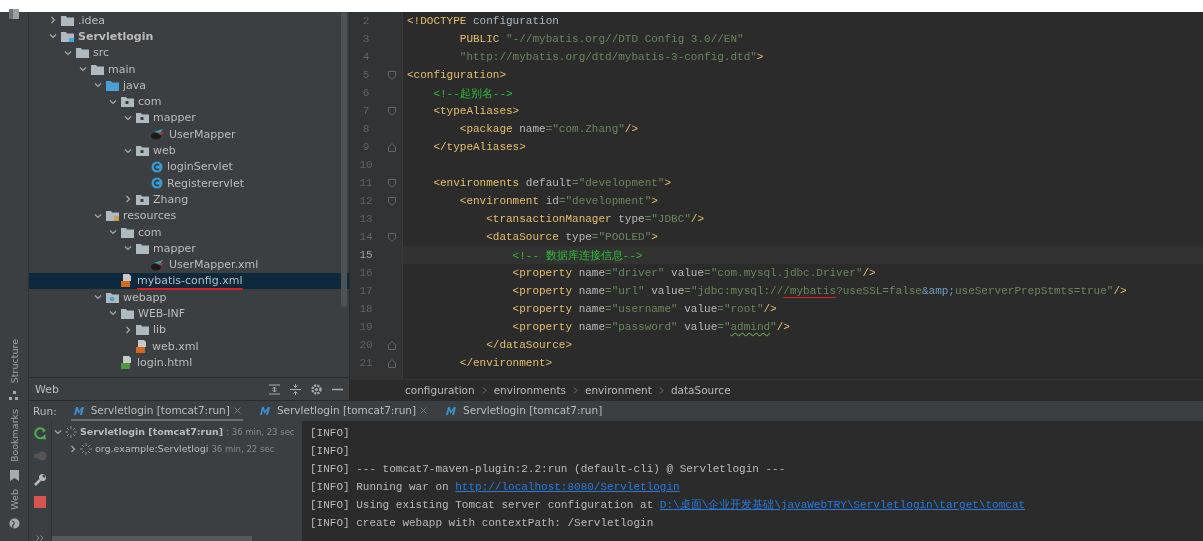 This screenshot has height=541, width=1203. Describe the element at coordinates (189, 166) in the screenshot. I see `tree-item: loginServlet` at that location.